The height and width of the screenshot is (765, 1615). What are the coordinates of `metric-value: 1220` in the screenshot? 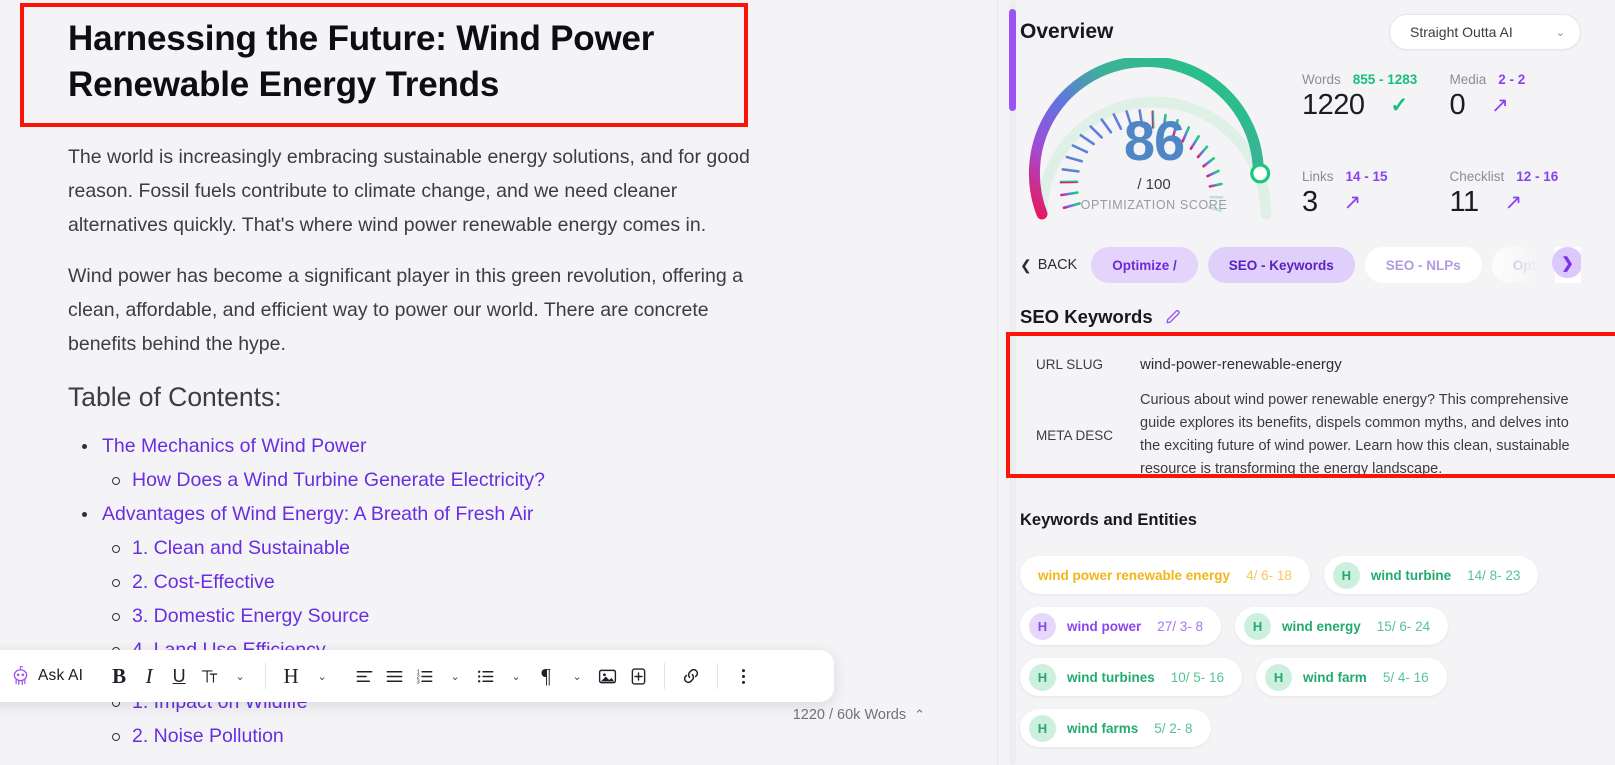 It's located at (1333, 105).